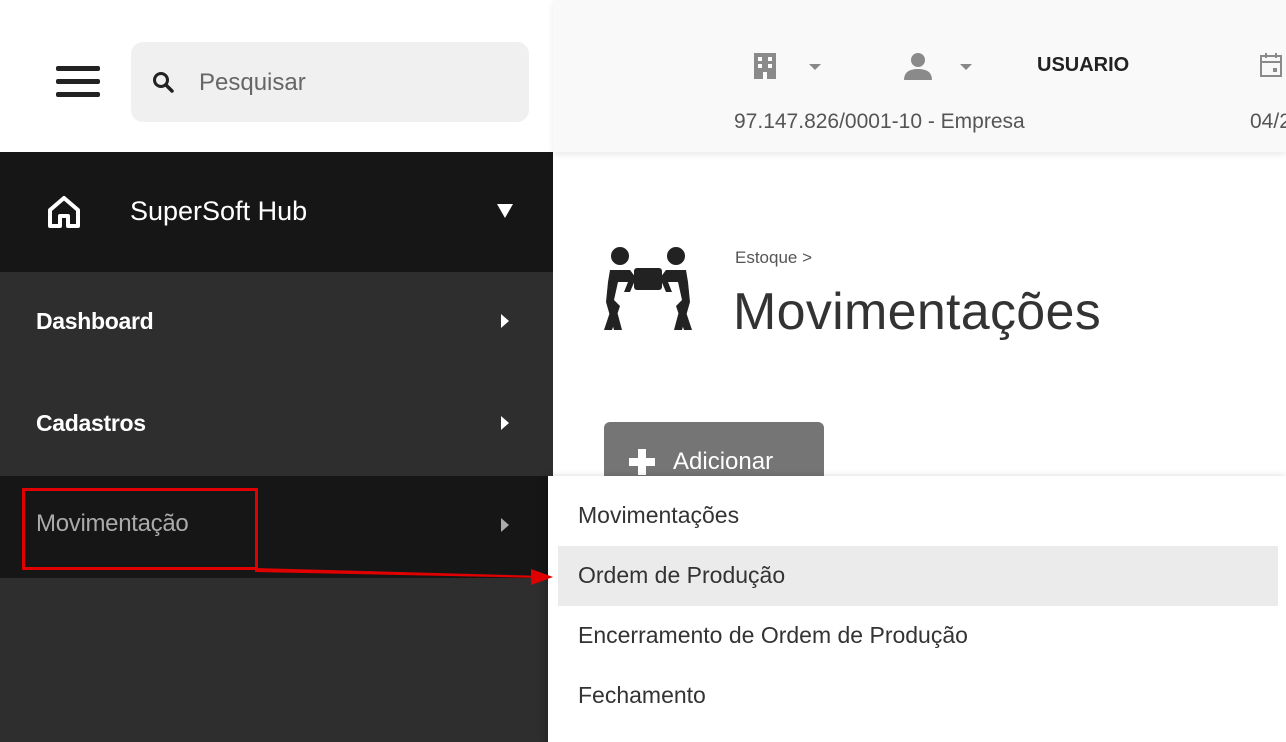 The width and height of the screenshot is (1286, 742). What do you see at coordinates (918, 516) in the screenshot?
I see `submenu-item-movimentacoes: Movimentações` at bounding box center [918, 516].